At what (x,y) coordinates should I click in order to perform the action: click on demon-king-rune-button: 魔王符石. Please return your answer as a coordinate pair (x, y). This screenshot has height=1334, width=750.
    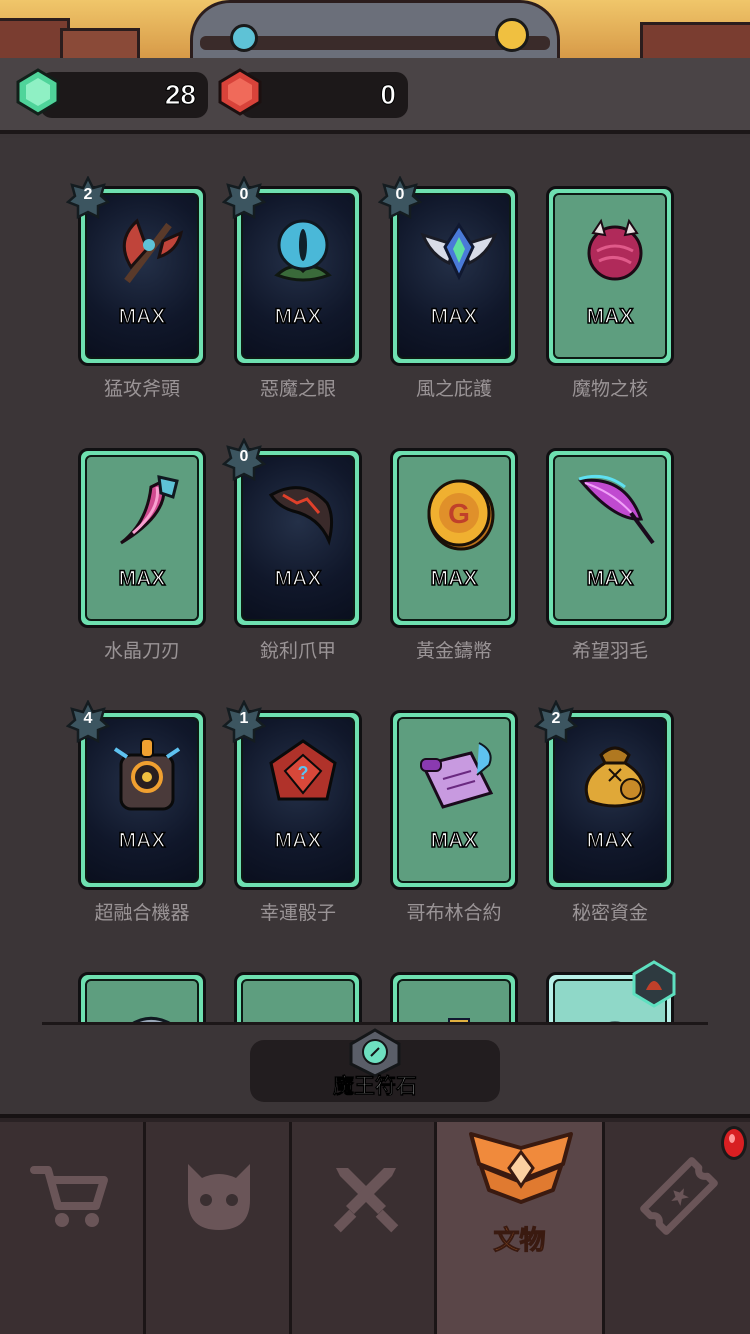
    Looking at the image, I should click on (375, 1065).